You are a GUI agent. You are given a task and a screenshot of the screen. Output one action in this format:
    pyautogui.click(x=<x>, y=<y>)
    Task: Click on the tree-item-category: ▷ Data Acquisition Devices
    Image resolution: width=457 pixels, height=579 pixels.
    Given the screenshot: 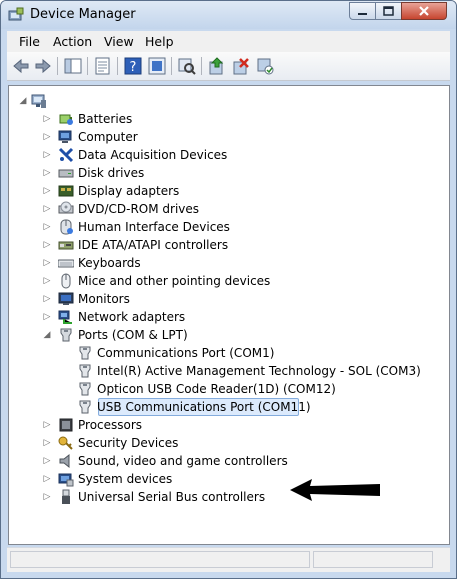 What is the action you would take?
    pyautogui.click(x=228, y=155)
    